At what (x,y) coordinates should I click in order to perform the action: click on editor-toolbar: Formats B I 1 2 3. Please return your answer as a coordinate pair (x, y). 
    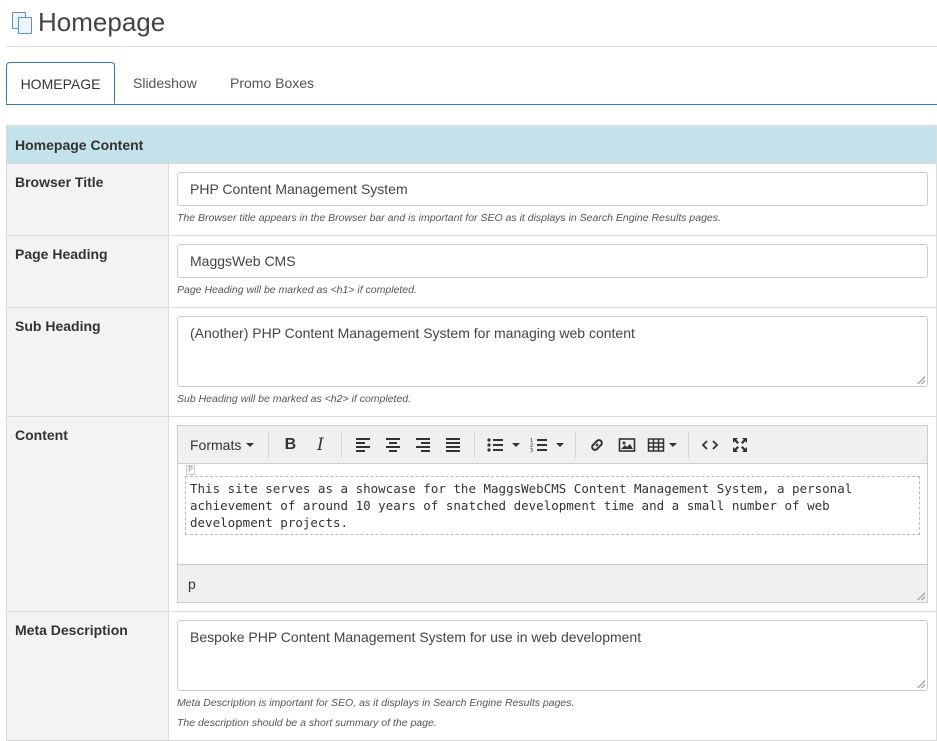
    Looking at the image, I should click on (552, 445).